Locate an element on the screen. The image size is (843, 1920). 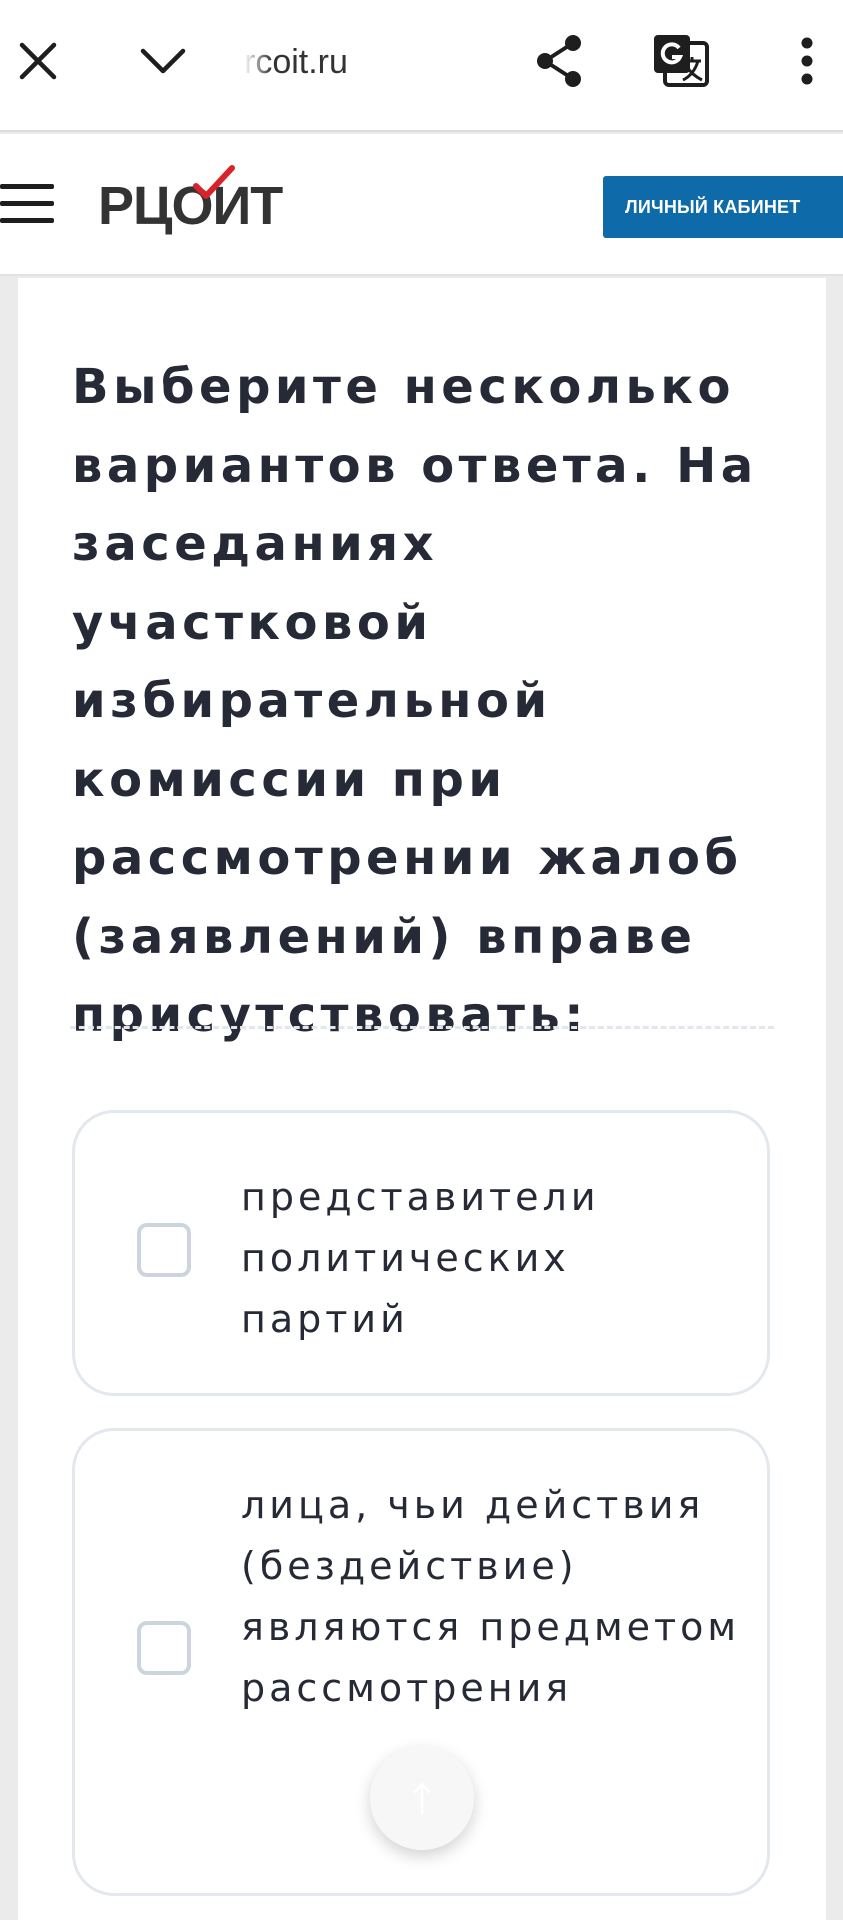
scroll-to-top-button is located at coordinates (422, 1798).